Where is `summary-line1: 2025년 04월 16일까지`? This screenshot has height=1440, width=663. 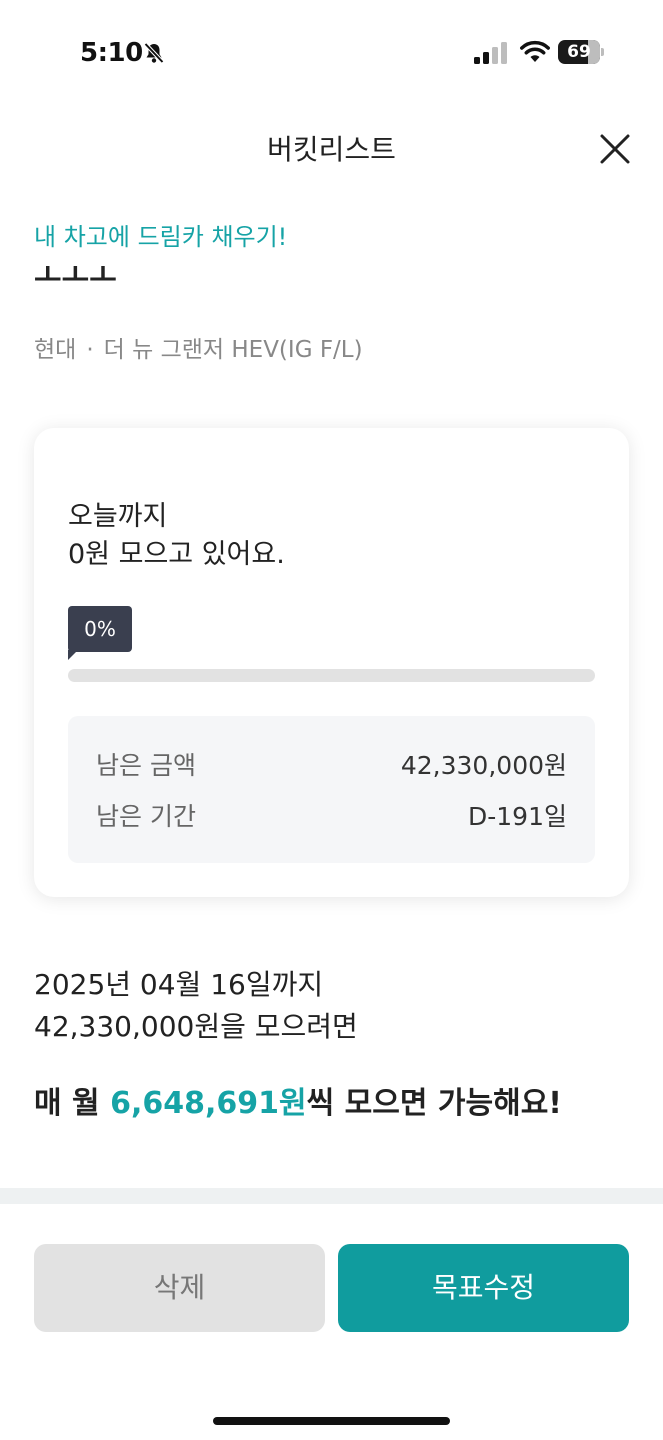
summary-line1: 2025년 04월 16일까지 is located at coordinates (196, 985).